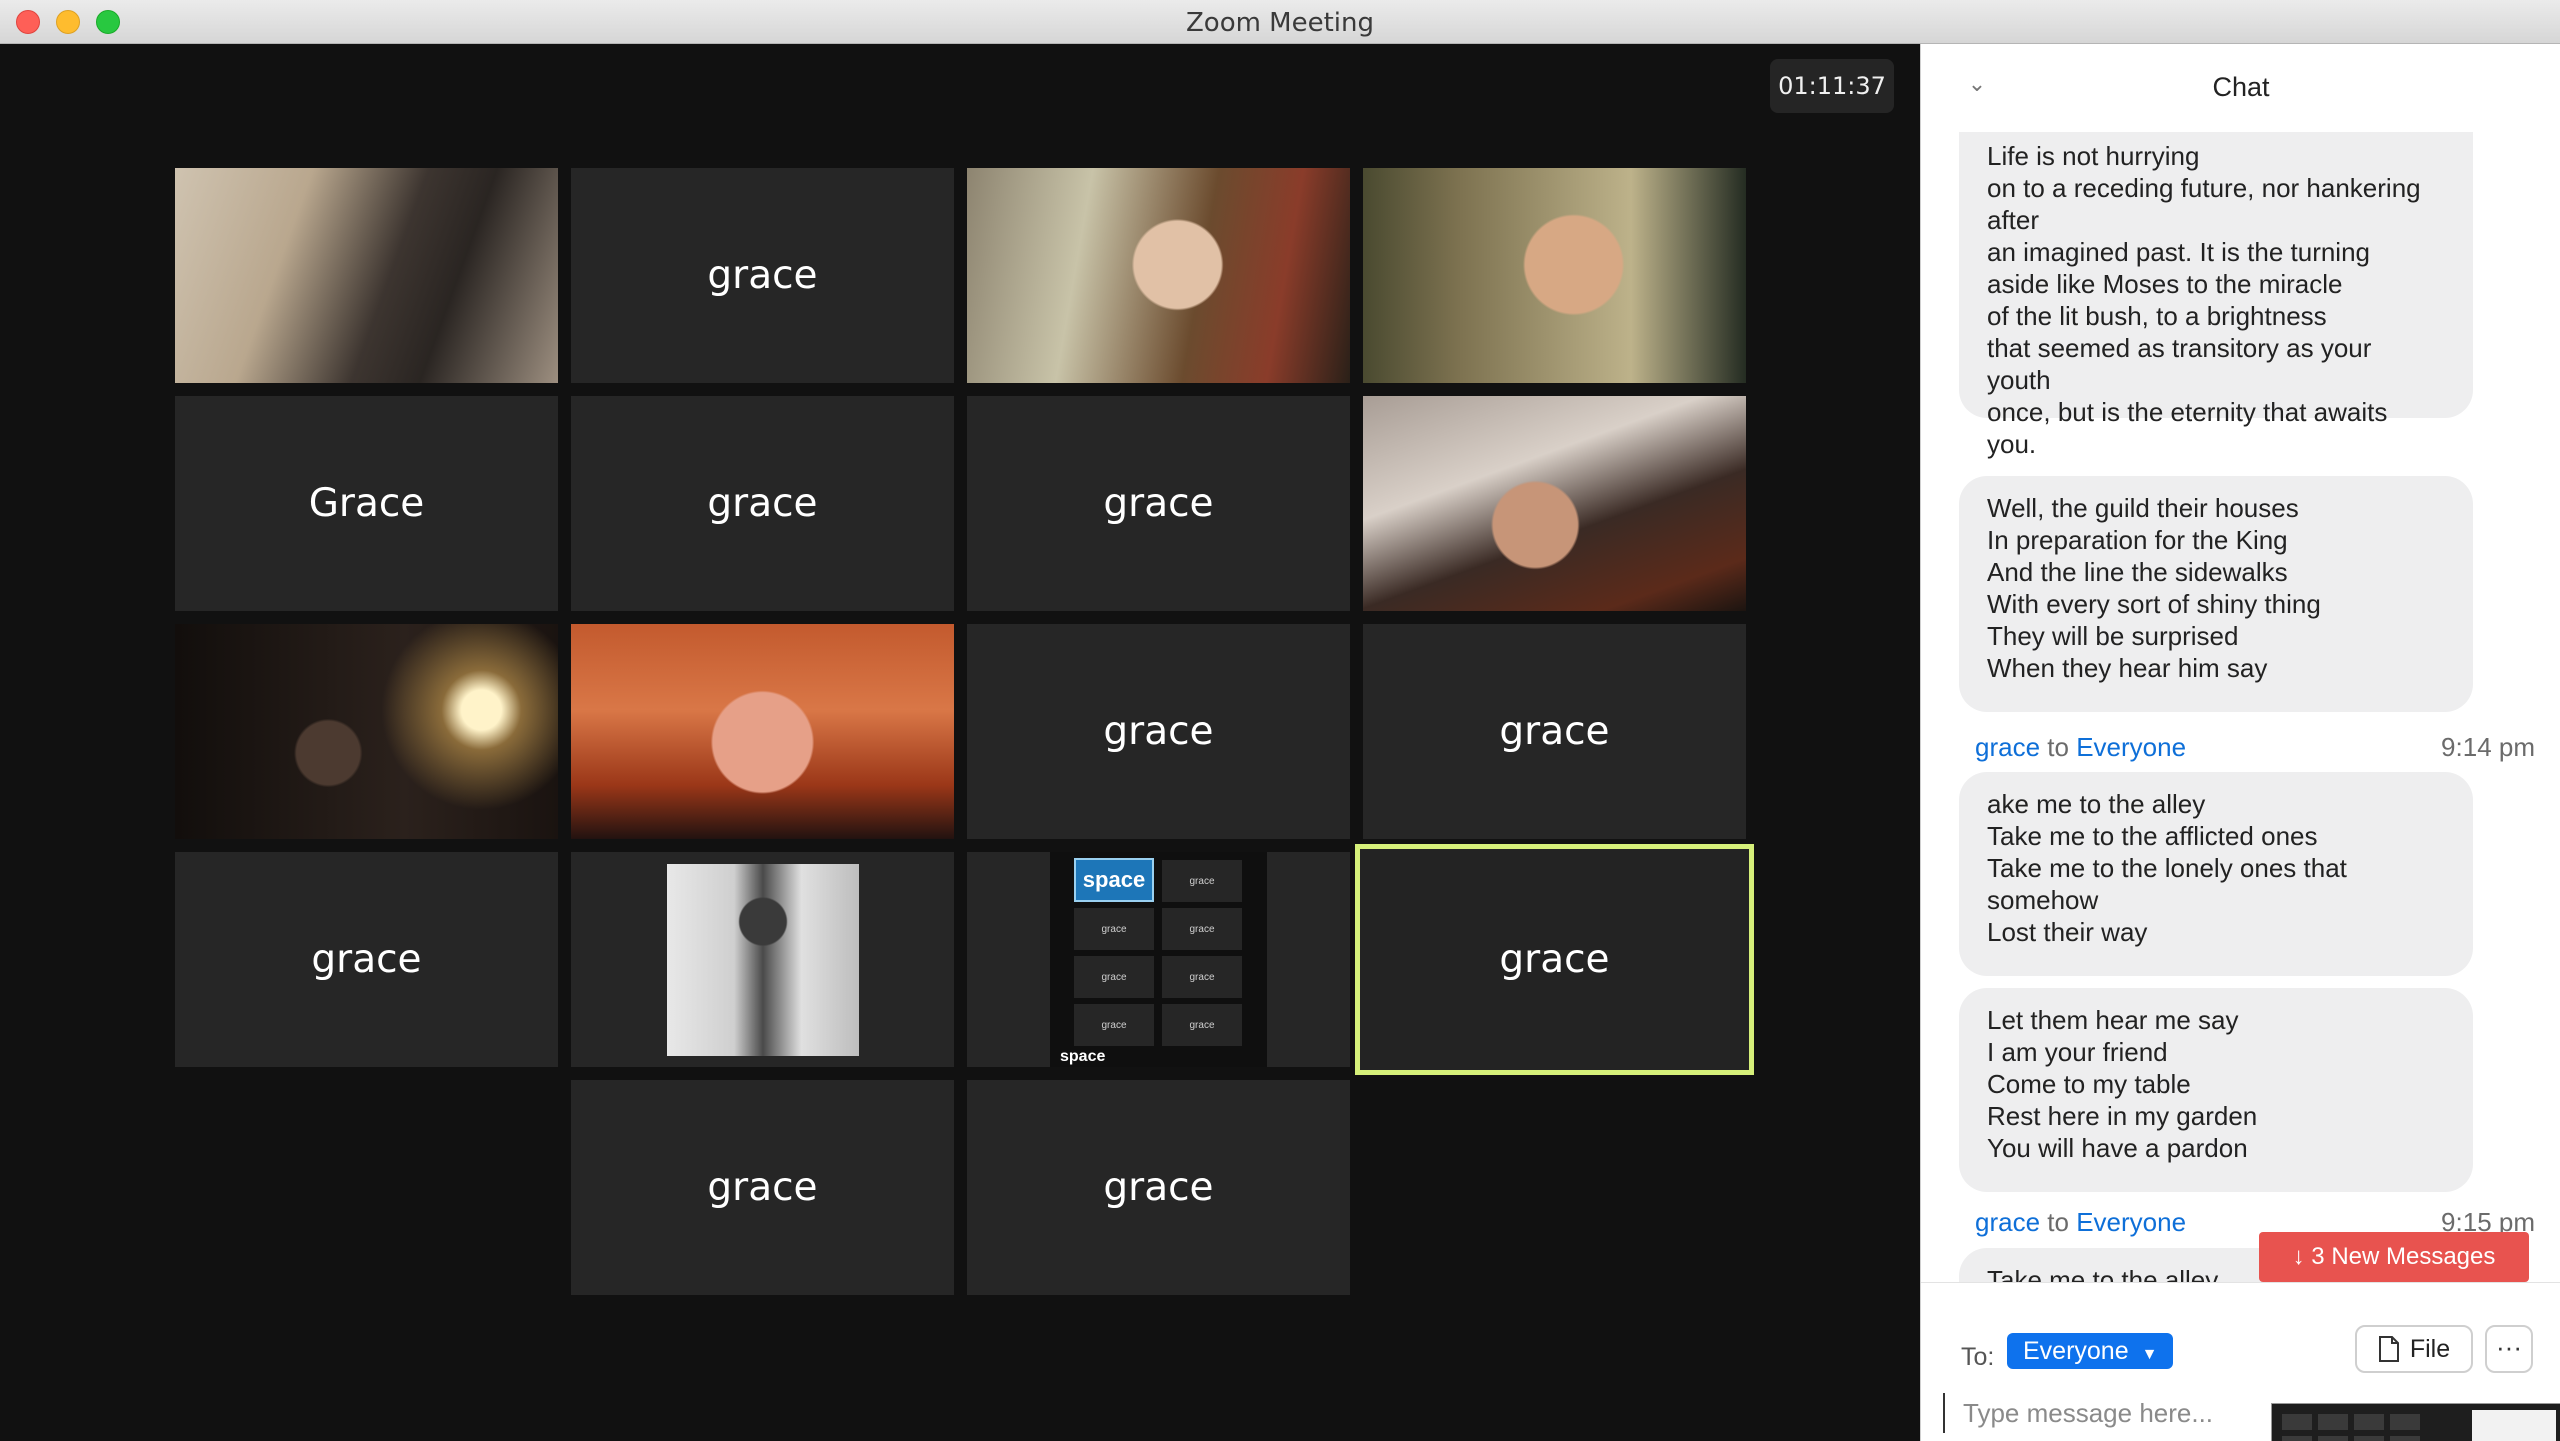  What do you see at coordinates (1083, 1056) in the screenshot?
I see `thumb-footer: space` at bounding box center [1083, 1056].